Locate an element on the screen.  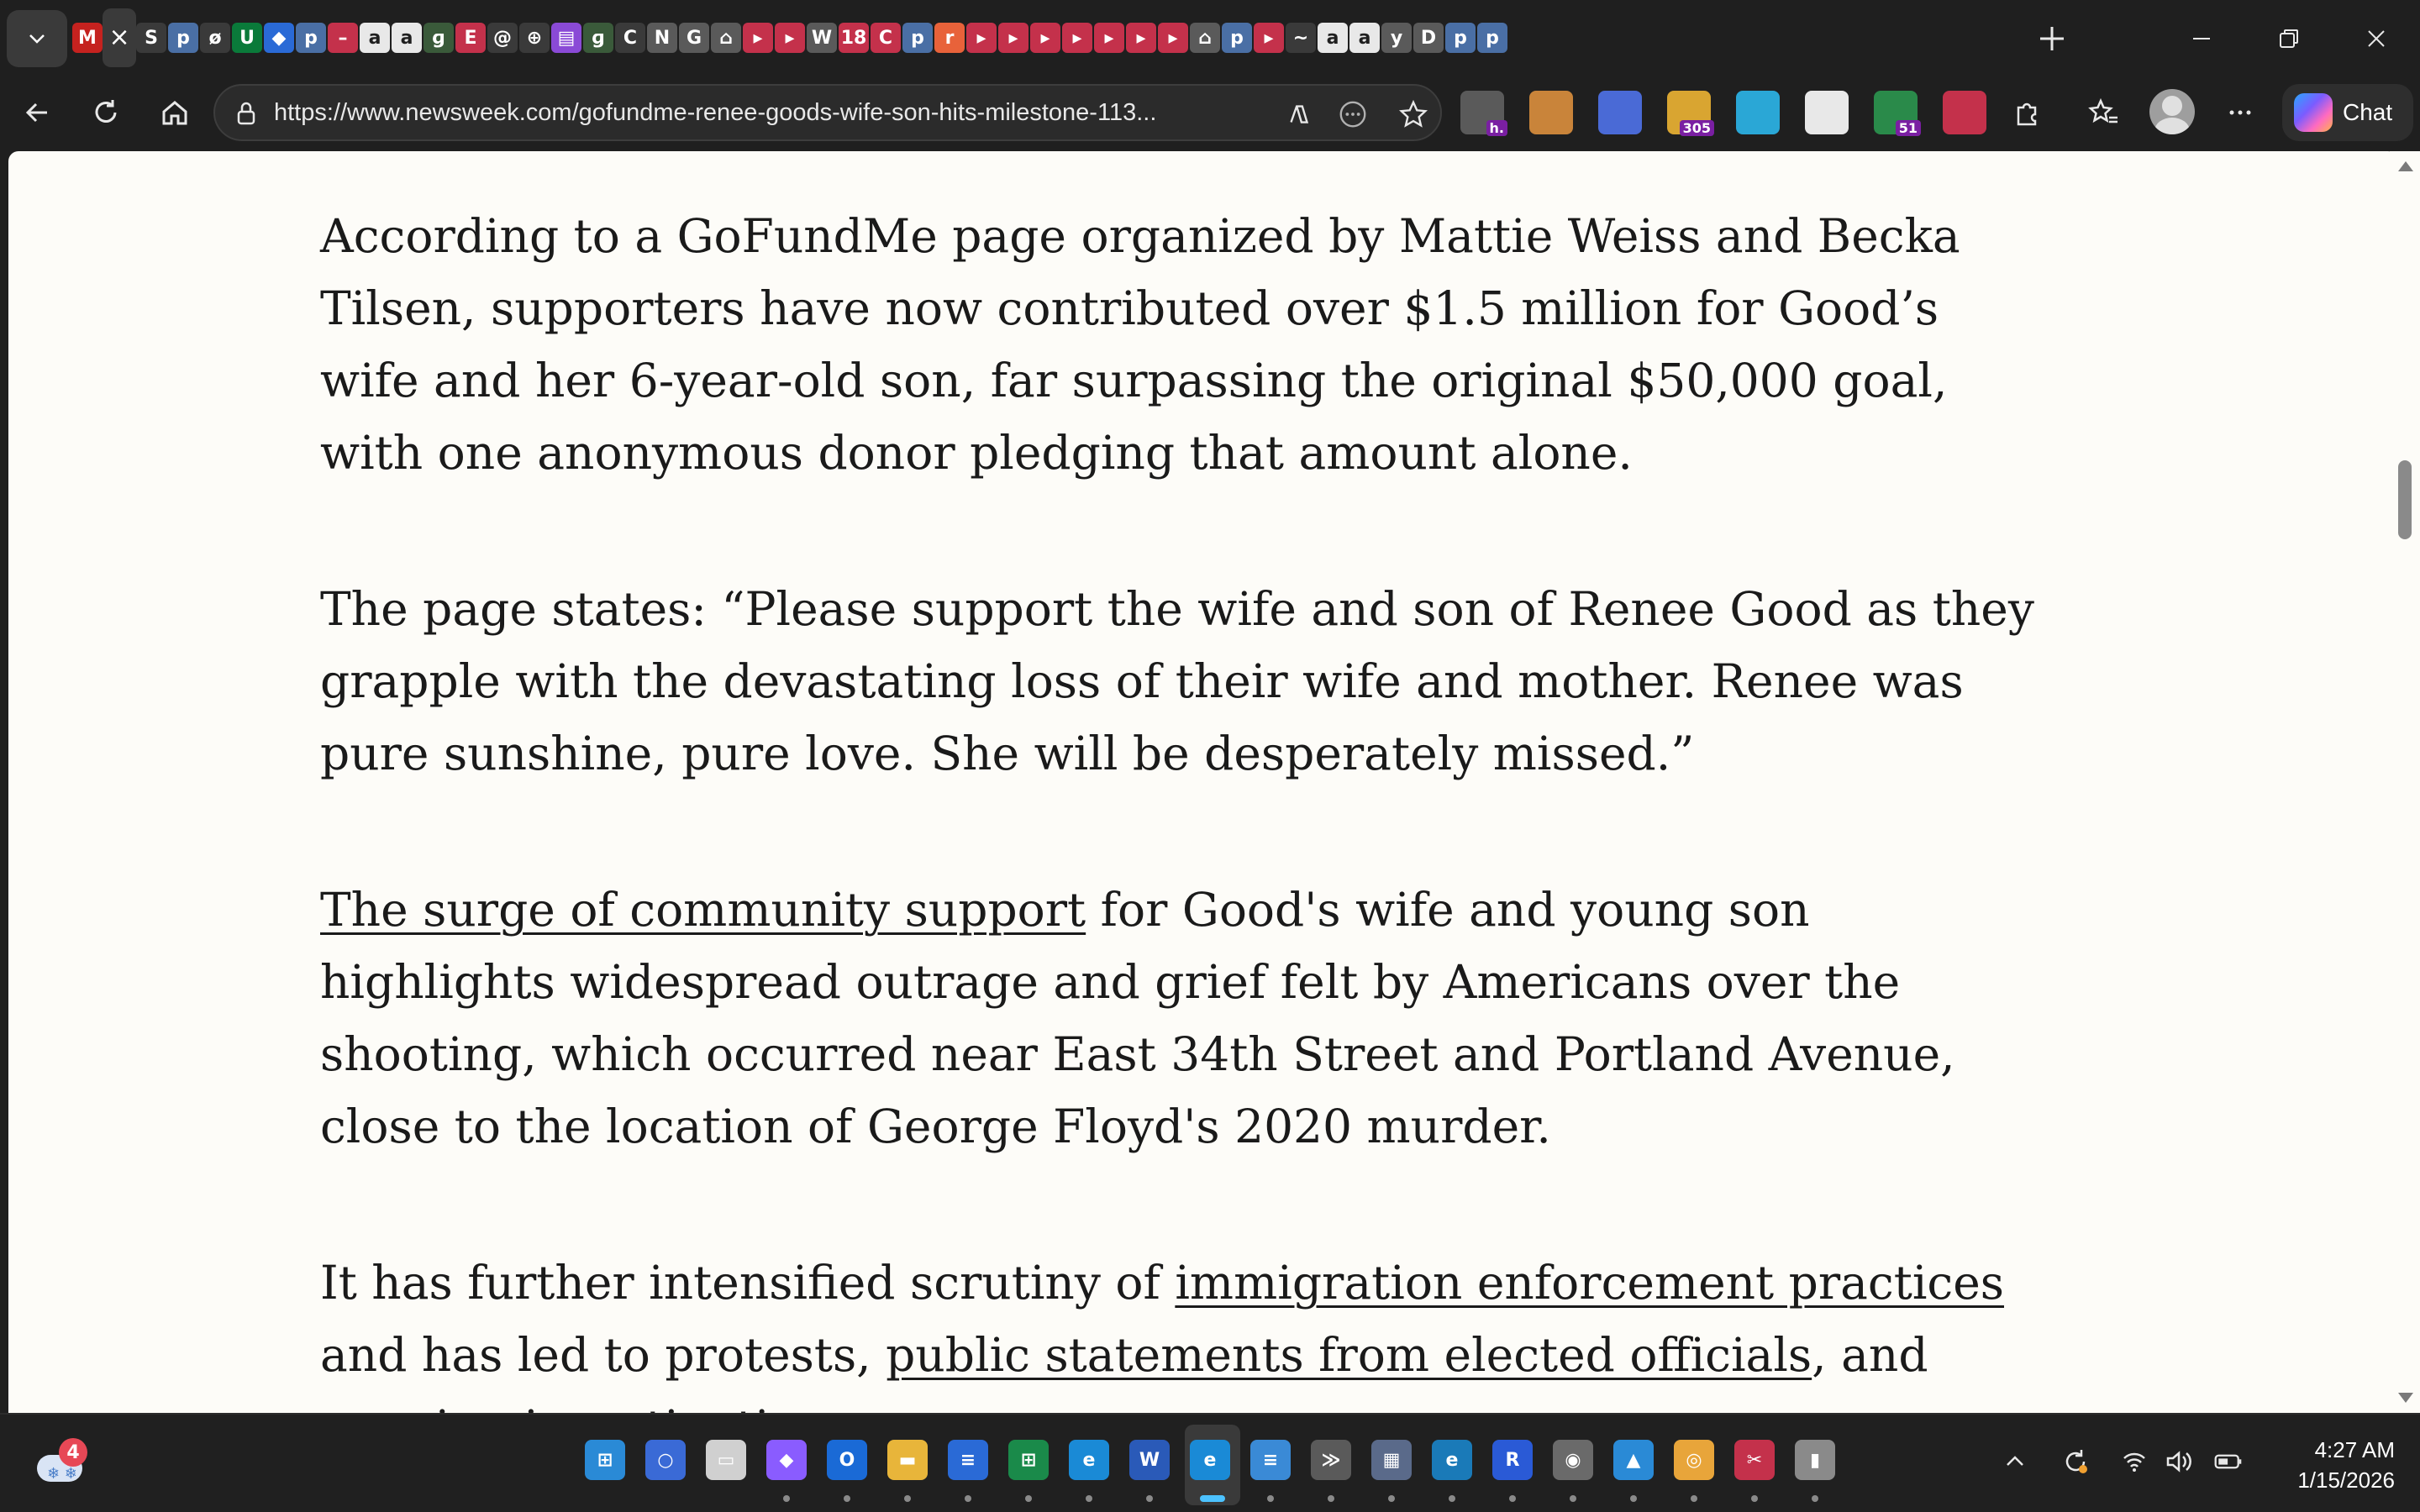
tab-favicon-gmail: M is located at coordinates (87, 38).